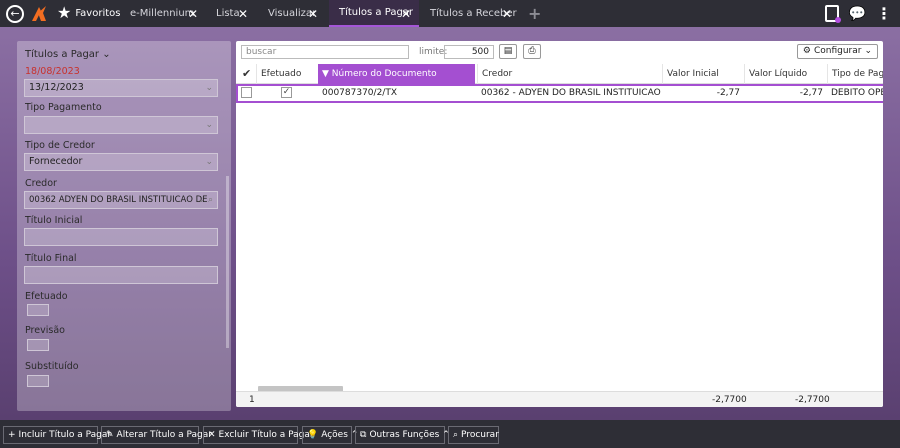  Describe the element at coordinates (205, 200) in the screenshot. I see `search-icon: ⌄ ⌕` at that location.